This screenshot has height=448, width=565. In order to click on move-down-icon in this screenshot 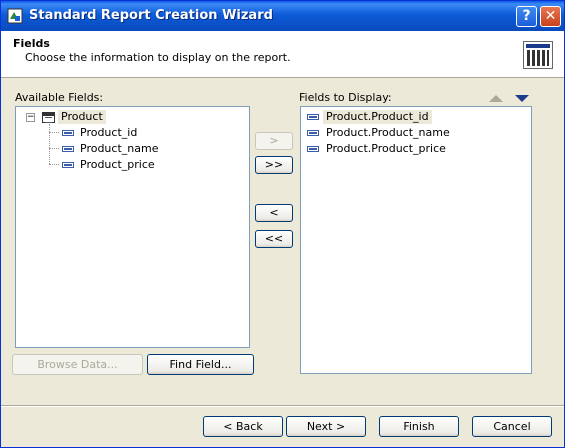, I will do `click(522, 98)`.